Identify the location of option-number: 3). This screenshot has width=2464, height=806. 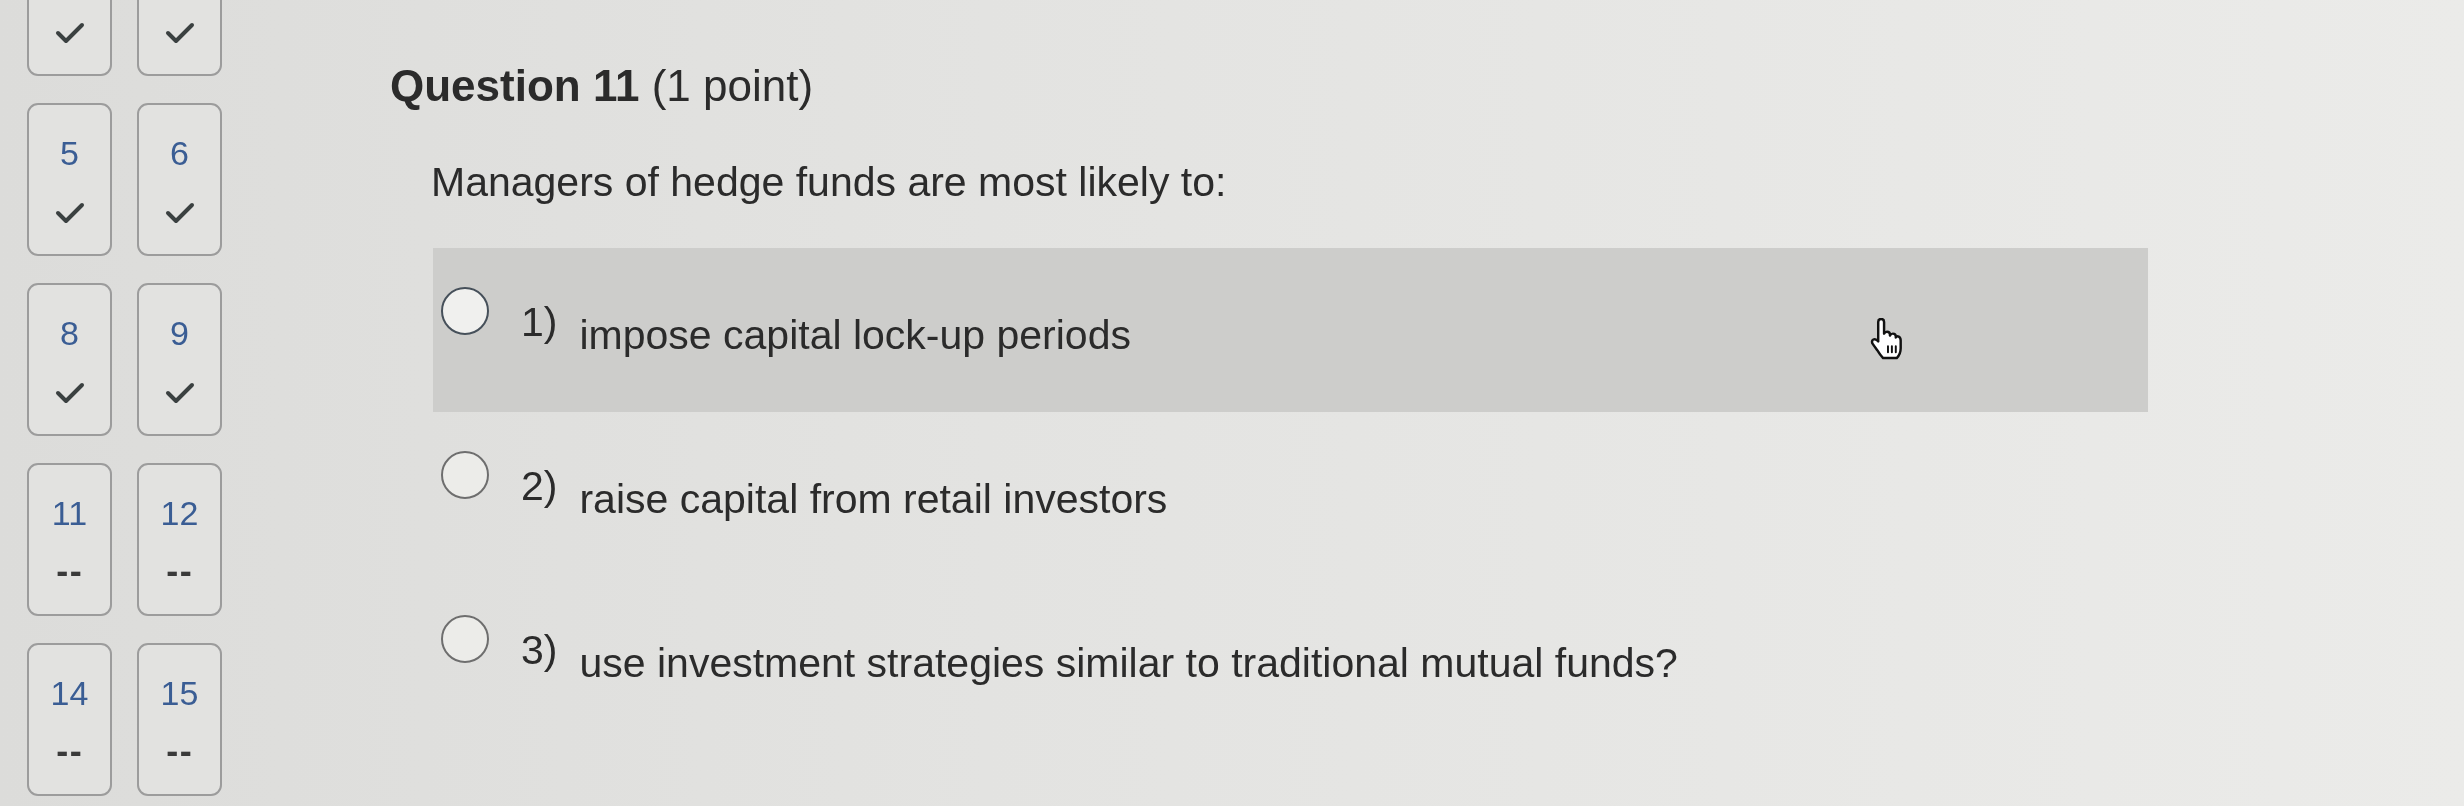
(539, 650).